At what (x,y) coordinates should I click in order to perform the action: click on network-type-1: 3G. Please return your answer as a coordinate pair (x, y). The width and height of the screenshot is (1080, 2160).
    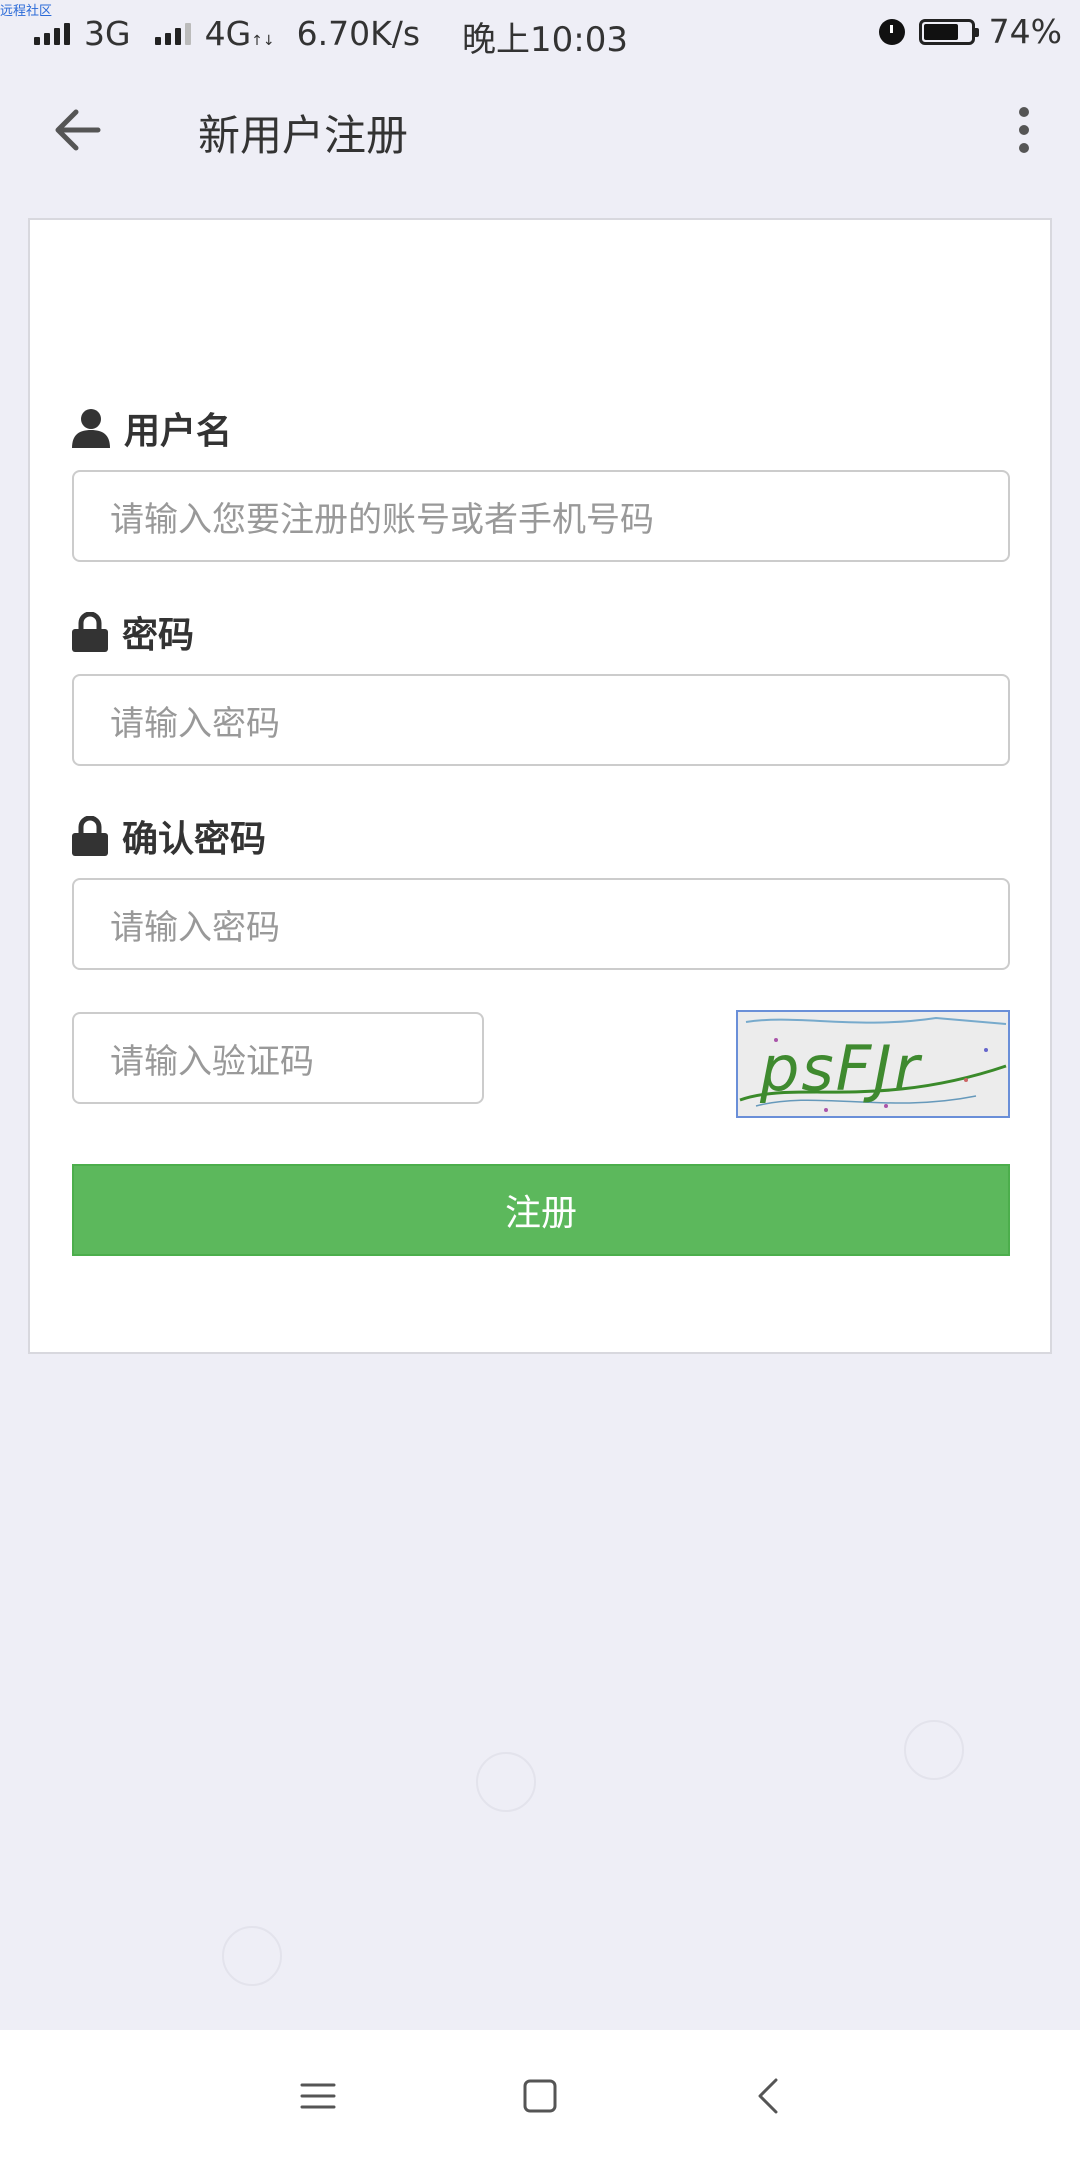
    Looking at the image, I should click on (107, 33).